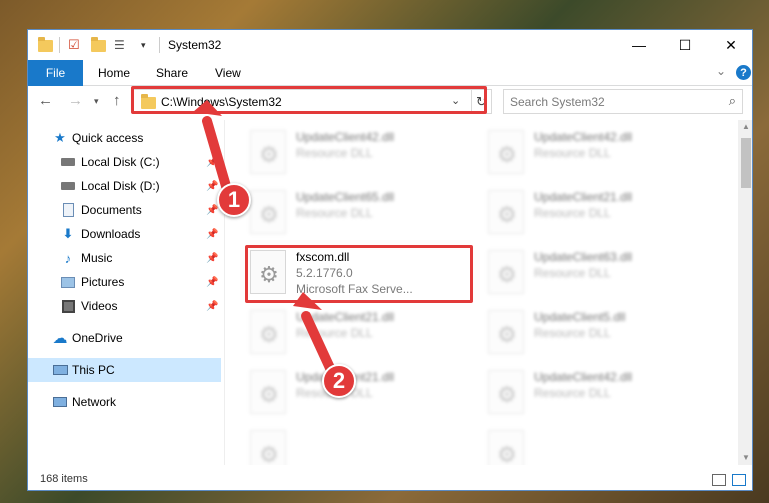 The image size is (769, 503). What do you see at coordinates (60, 137) in the screenshot?
I see `star-icon: ★` at bounding box center [60, 137].